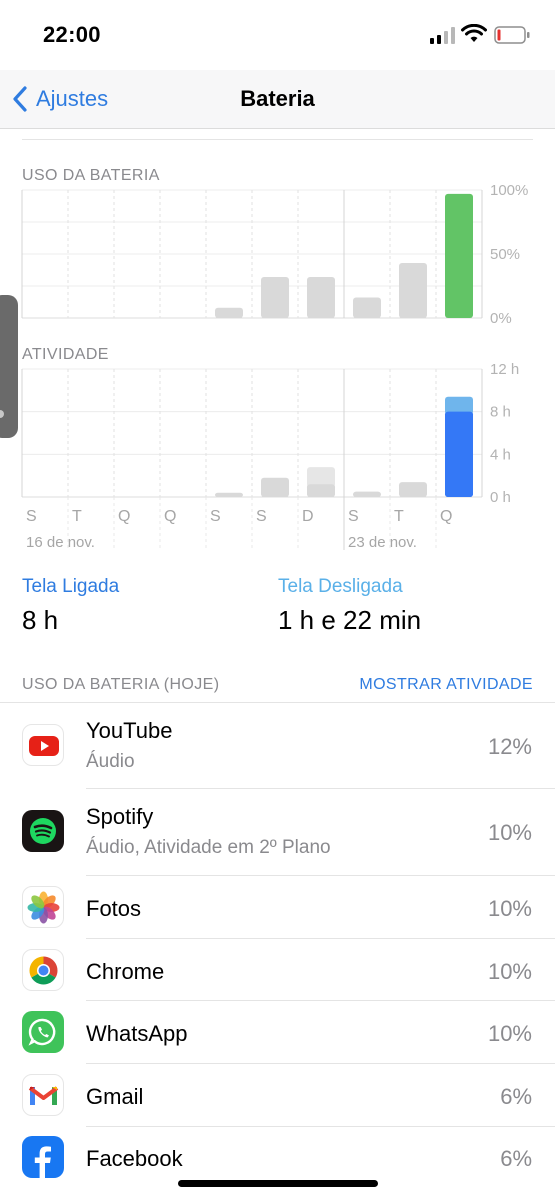  What do you see at coordinates (321, 477) in the screenshot?
I see `activity-bar-screen-off` at bounding box center [321, 477].